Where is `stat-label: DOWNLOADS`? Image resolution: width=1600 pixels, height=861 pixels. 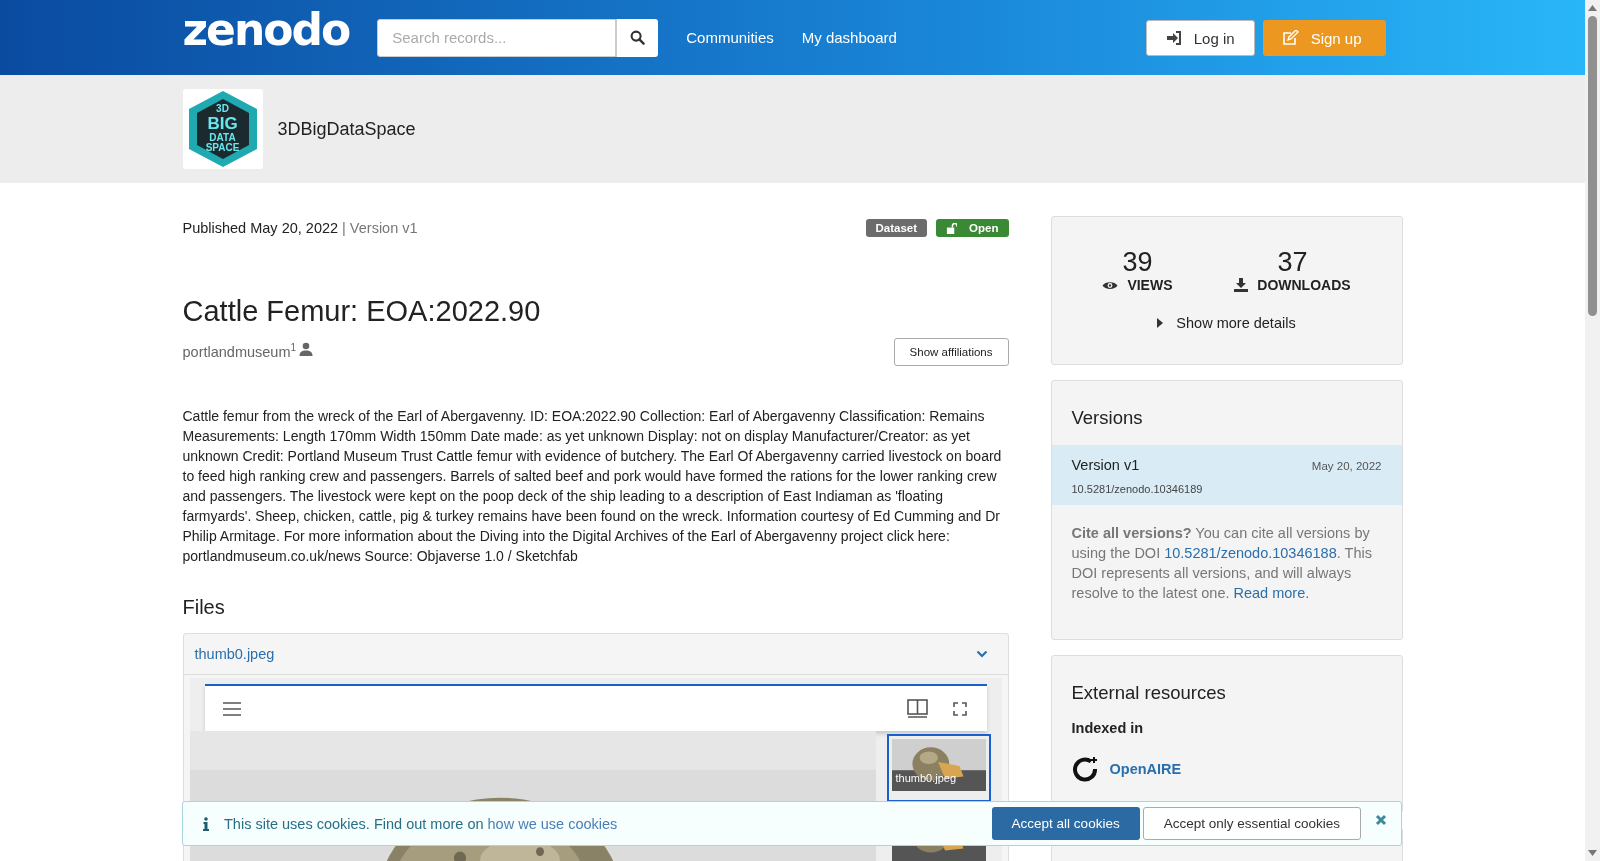 stat-label: DOWNLOADS is located at coordinates (1304, 285).